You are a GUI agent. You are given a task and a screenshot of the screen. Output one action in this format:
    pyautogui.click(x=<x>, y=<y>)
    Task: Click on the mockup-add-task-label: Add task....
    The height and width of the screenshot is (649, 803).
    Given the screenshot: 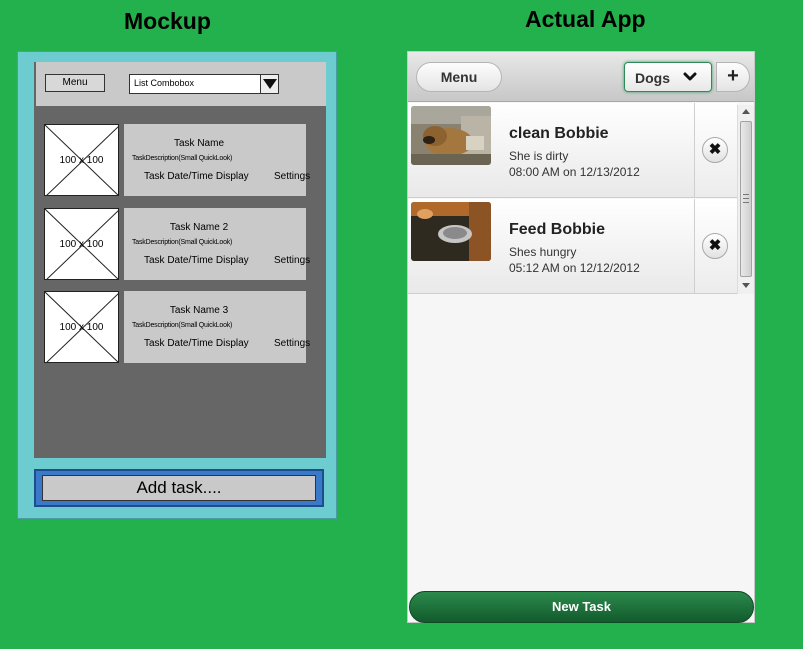 What is the action you would take?
    pyautogui.click(x=179, y=488)
    